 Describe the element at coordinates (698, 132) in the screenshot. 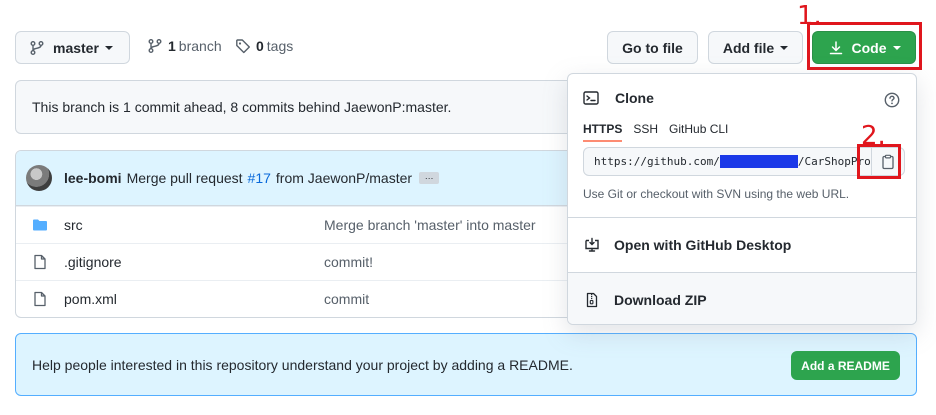

I see `tab-github-cli: GitHub CLI` at that location.